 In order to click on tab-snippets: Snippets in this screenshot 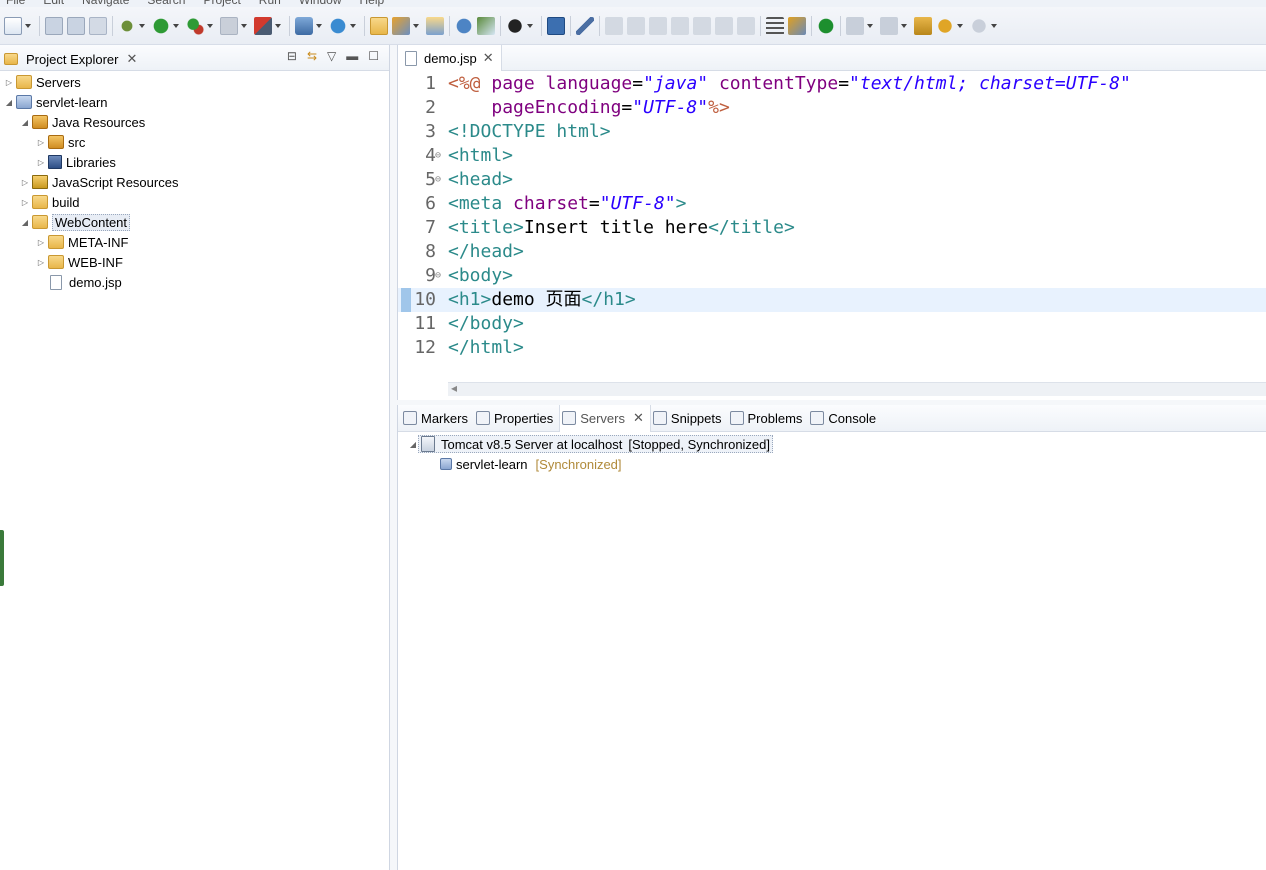, I will do `click(689, 418)`.